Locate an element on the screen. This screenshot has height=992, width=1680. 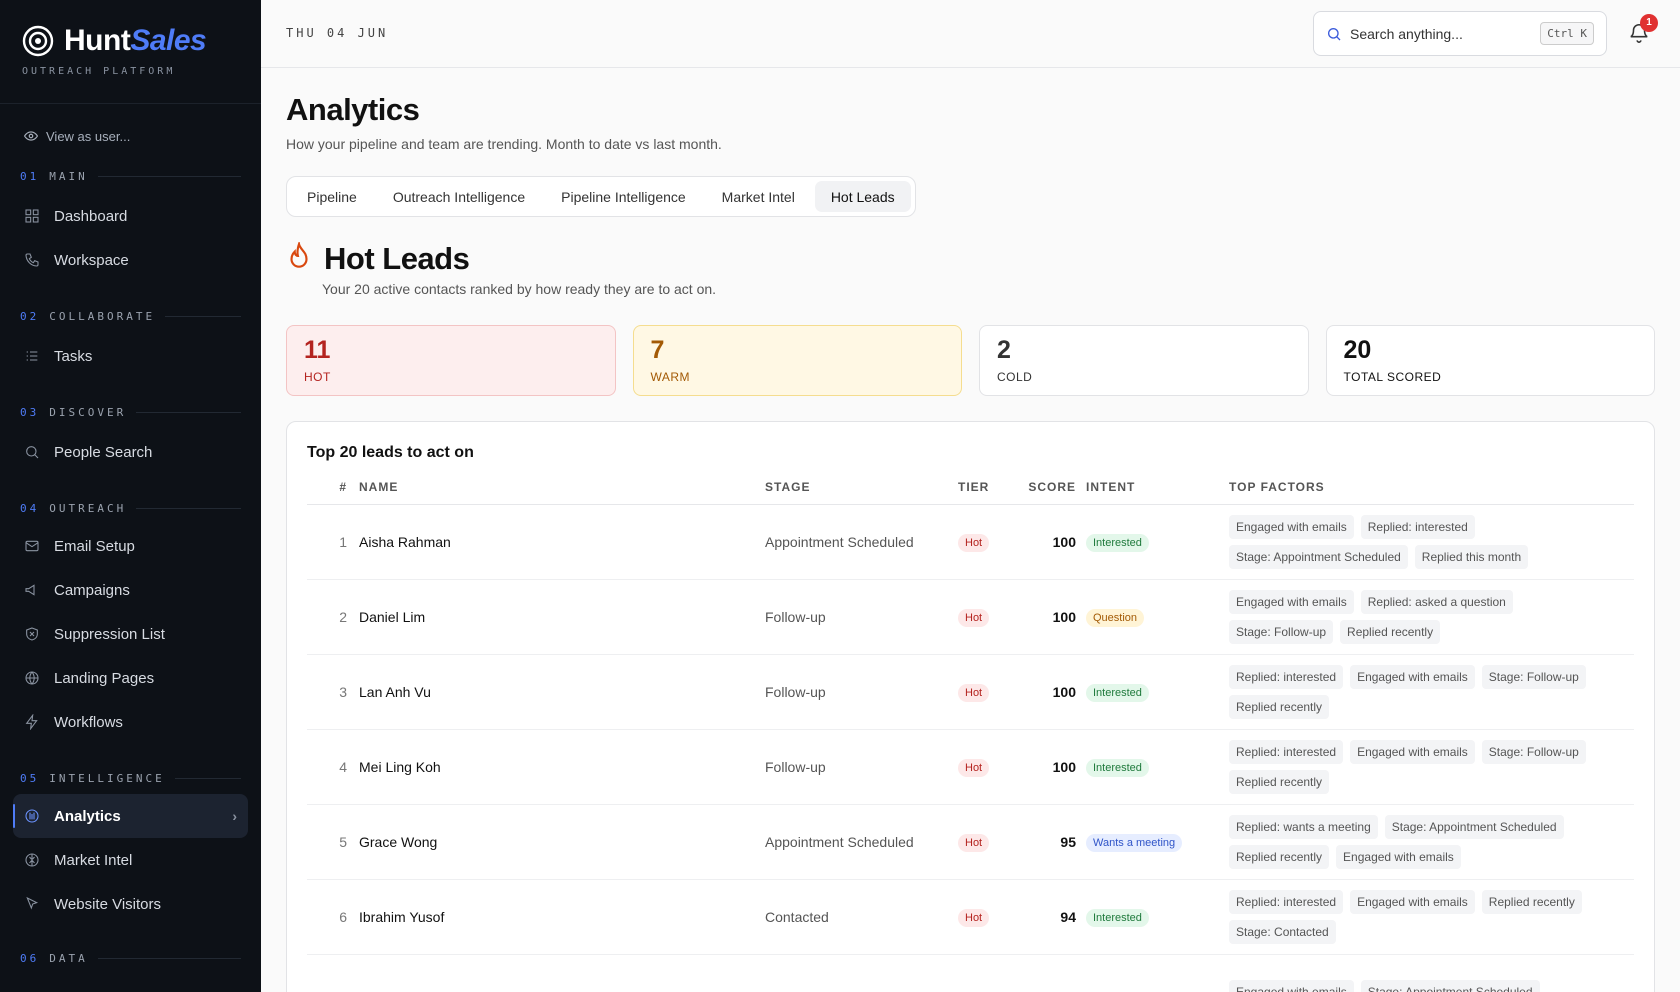
sidebar-item-workflows: Workflows is located at coordinates (130, 722).